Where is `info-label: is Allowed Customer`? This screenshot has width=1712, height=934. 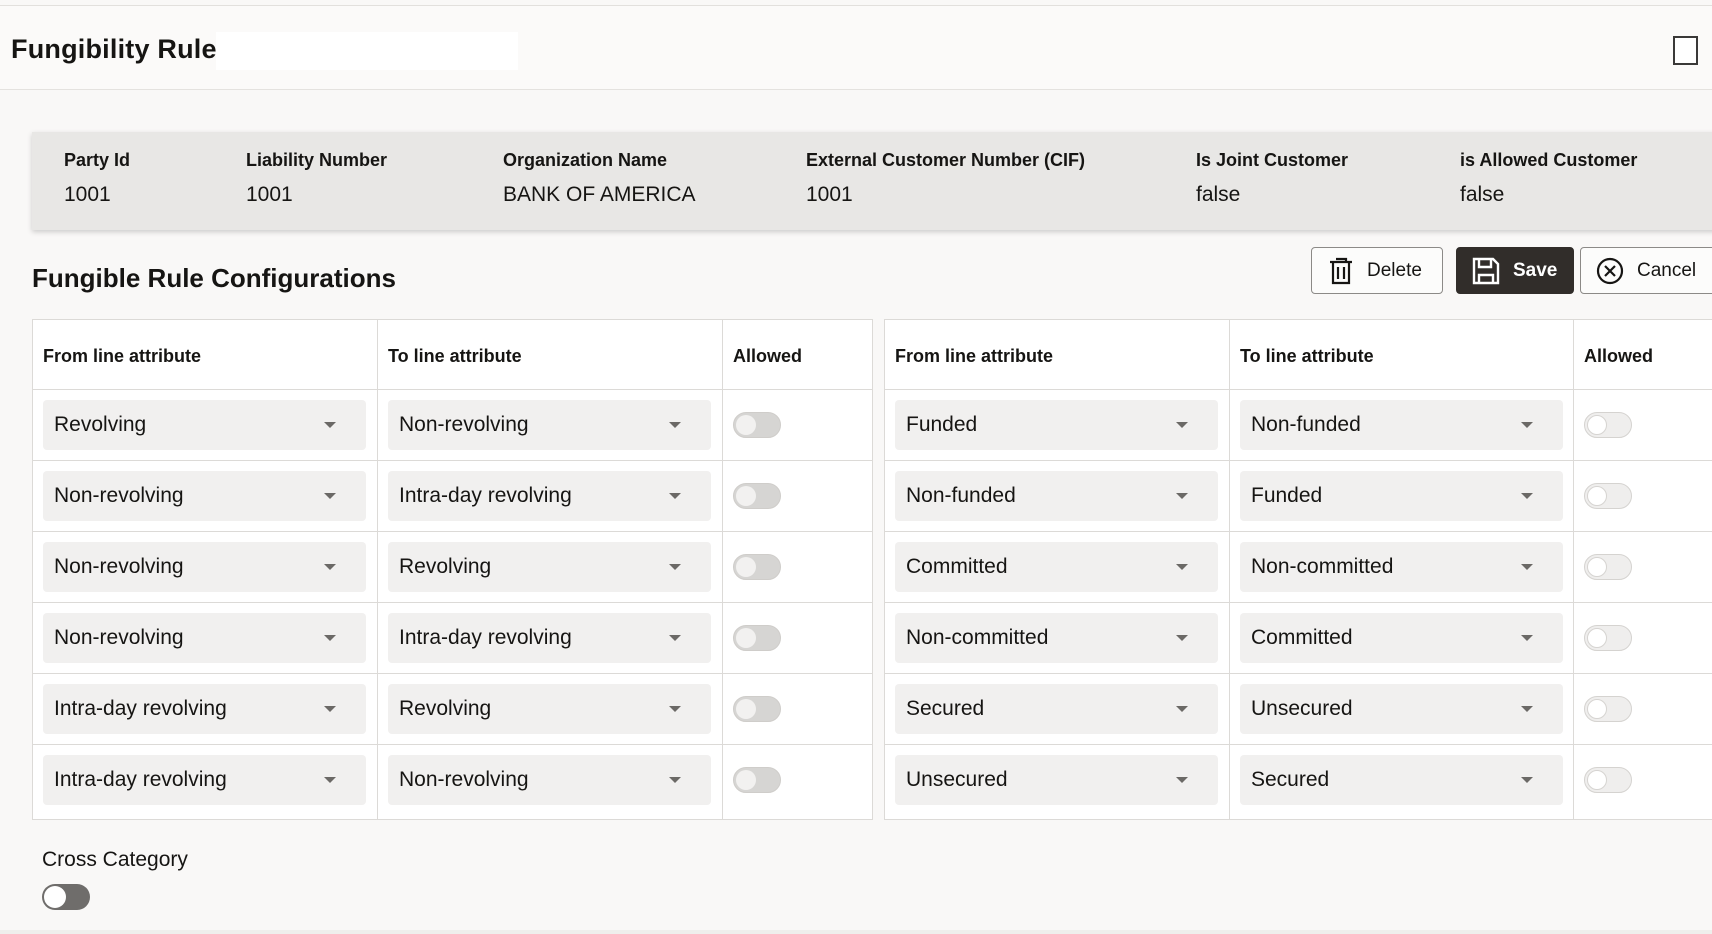
info-label: is Allowed Customer is located at coordinates (1549, 160).